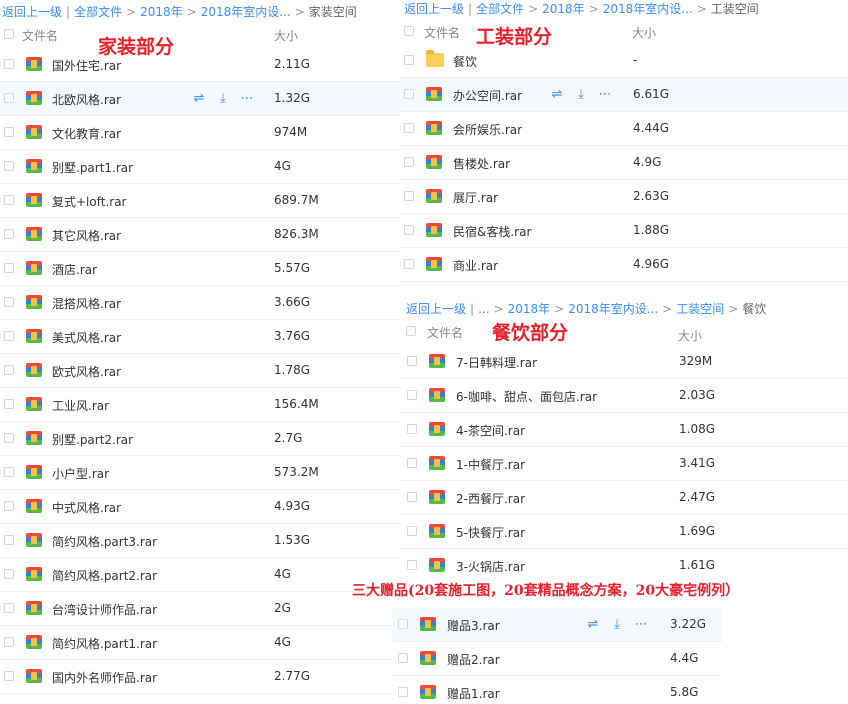  What do you see at coordinates (74, 269) in the screenshot?
I see `file-name: 酒店.rar` at bounding box center [74, 269].